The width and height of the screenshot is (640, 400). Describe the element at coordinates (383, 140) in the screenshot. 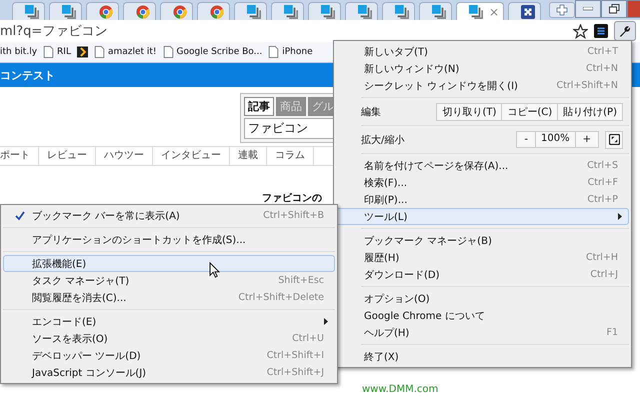

I see `menu-label: 拡大/縮小` at that location.